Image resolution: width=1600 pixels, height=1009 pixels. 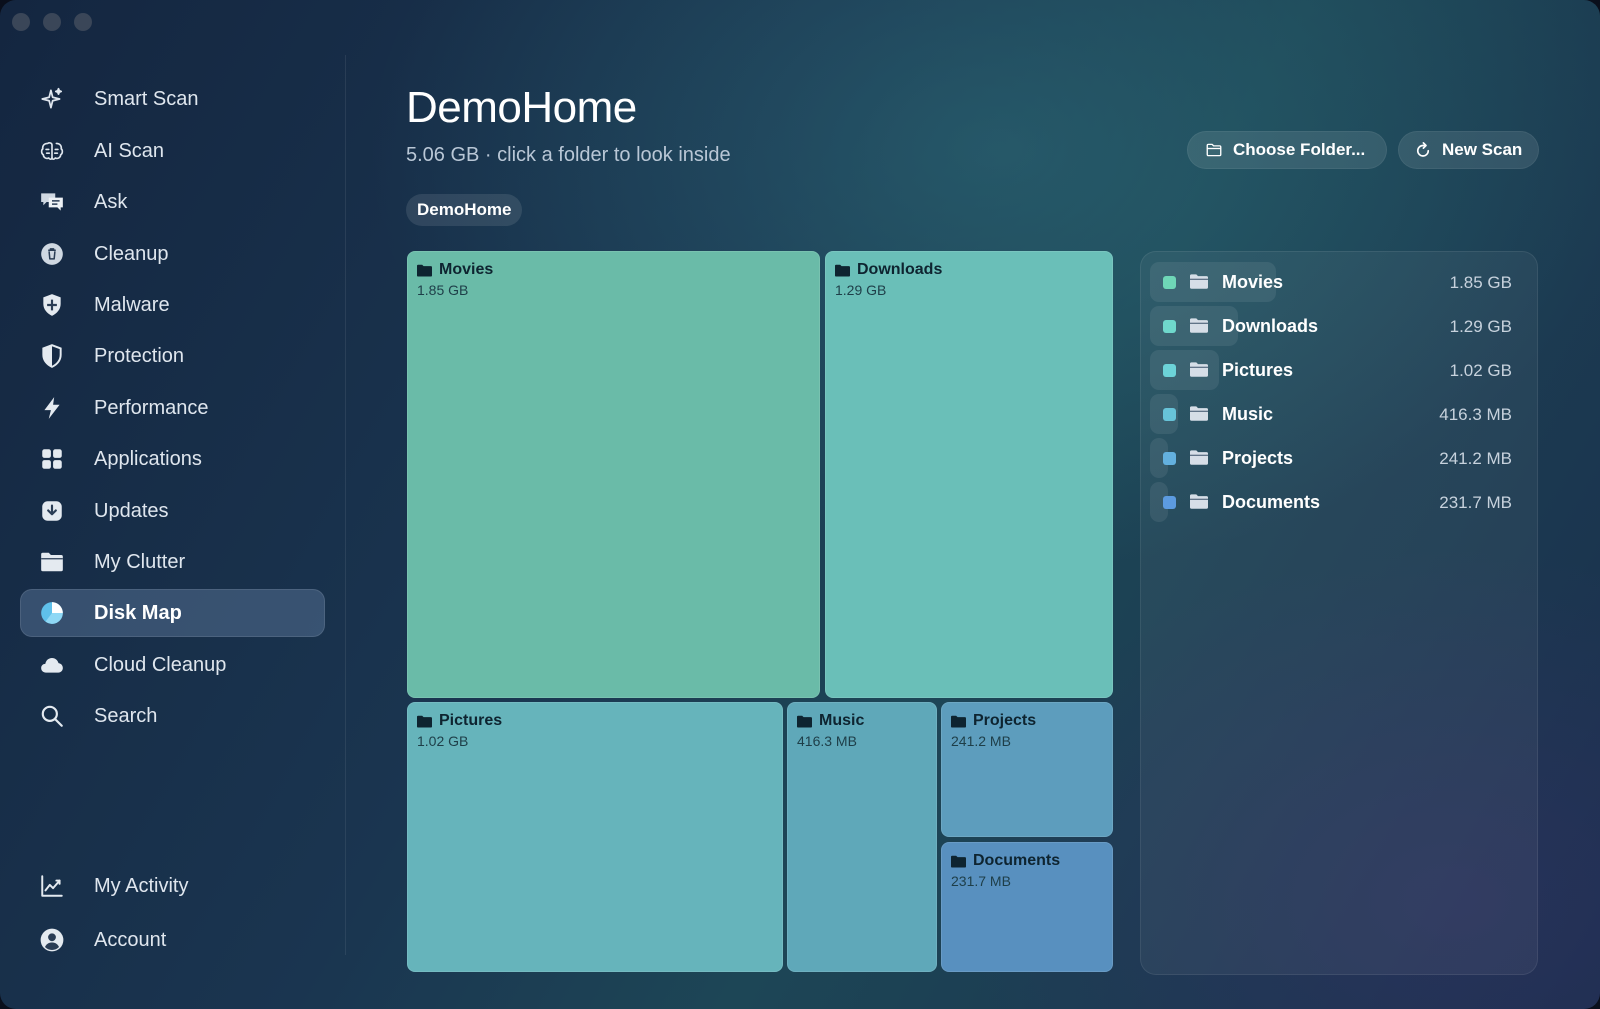 What do you see at coordinates (52, 886) in the screenshot?
I see `line-chart-icon` at bounding box center [52, 886].